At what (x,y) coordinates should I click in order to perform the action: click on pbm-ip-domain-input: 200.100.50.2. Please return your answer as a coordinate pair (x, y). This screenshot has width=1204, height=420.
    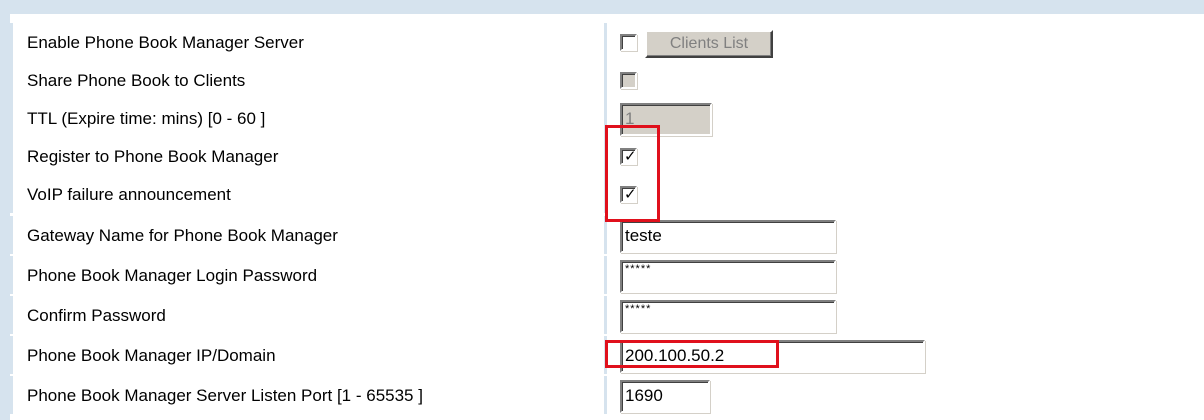
    Looking at the image, I should click on (772, 356).